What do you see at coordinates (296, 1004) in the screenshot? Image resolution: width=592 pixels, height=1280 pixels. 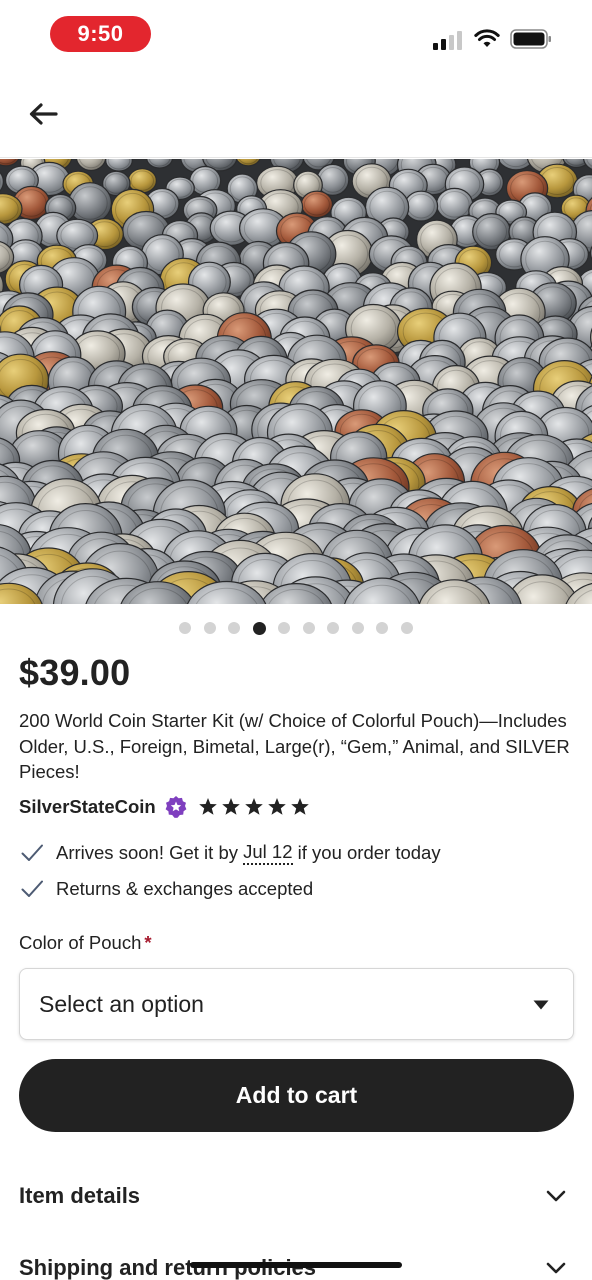 I see `pouch-color-select: Select an option` at bounding box center [296, 1004].